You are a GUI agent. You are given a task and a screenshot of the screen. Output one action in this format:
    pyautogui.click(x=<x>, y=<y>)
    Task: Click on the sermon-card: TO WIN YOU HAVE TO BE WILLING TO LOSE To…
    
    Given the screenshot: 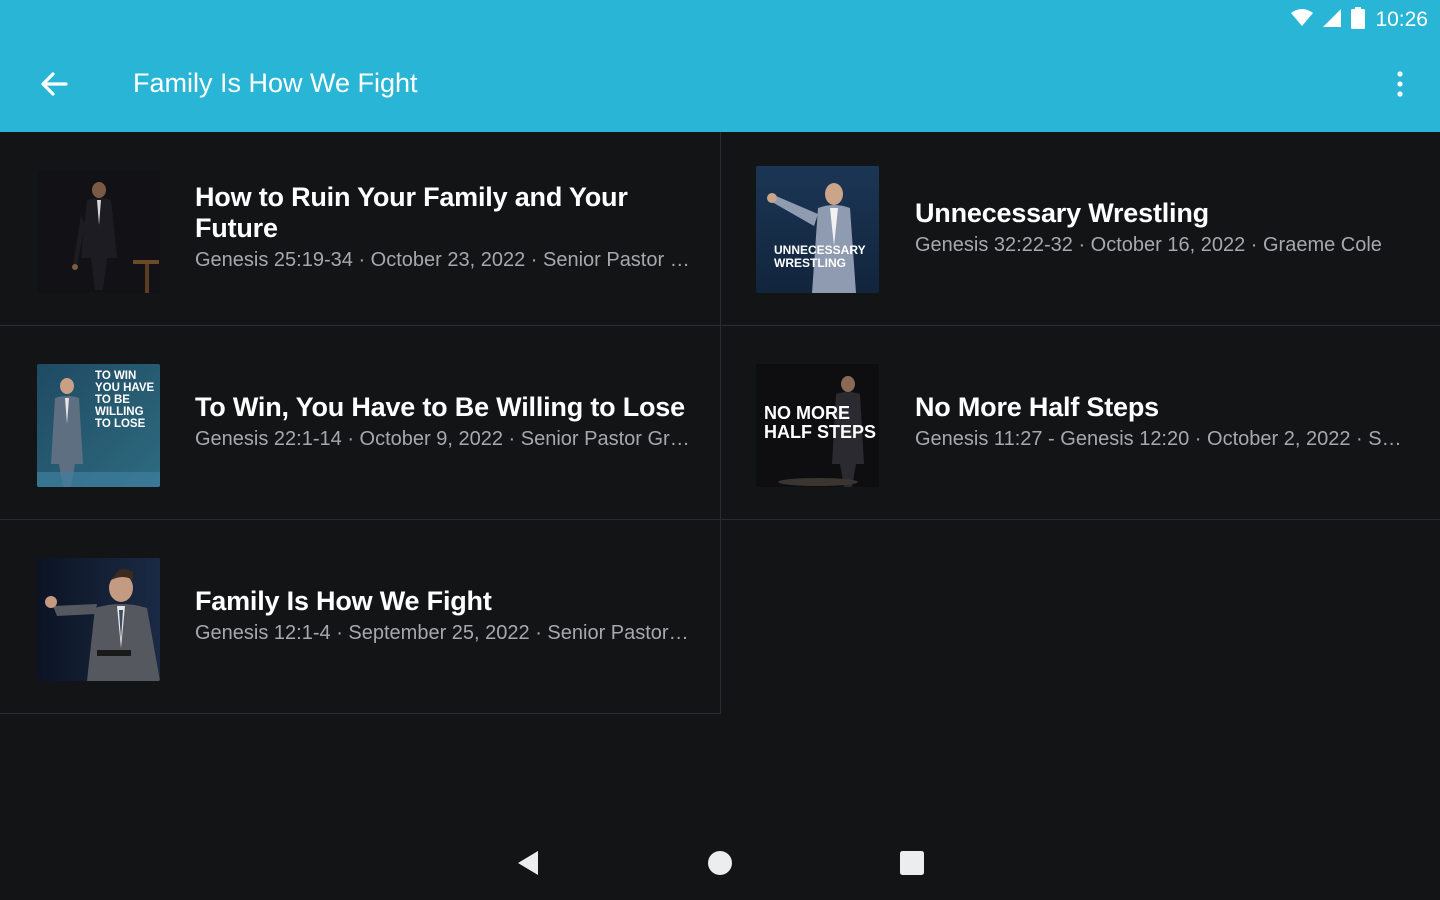 What is the action you would take?
    pyautogui.click(x=360, y=423)
    